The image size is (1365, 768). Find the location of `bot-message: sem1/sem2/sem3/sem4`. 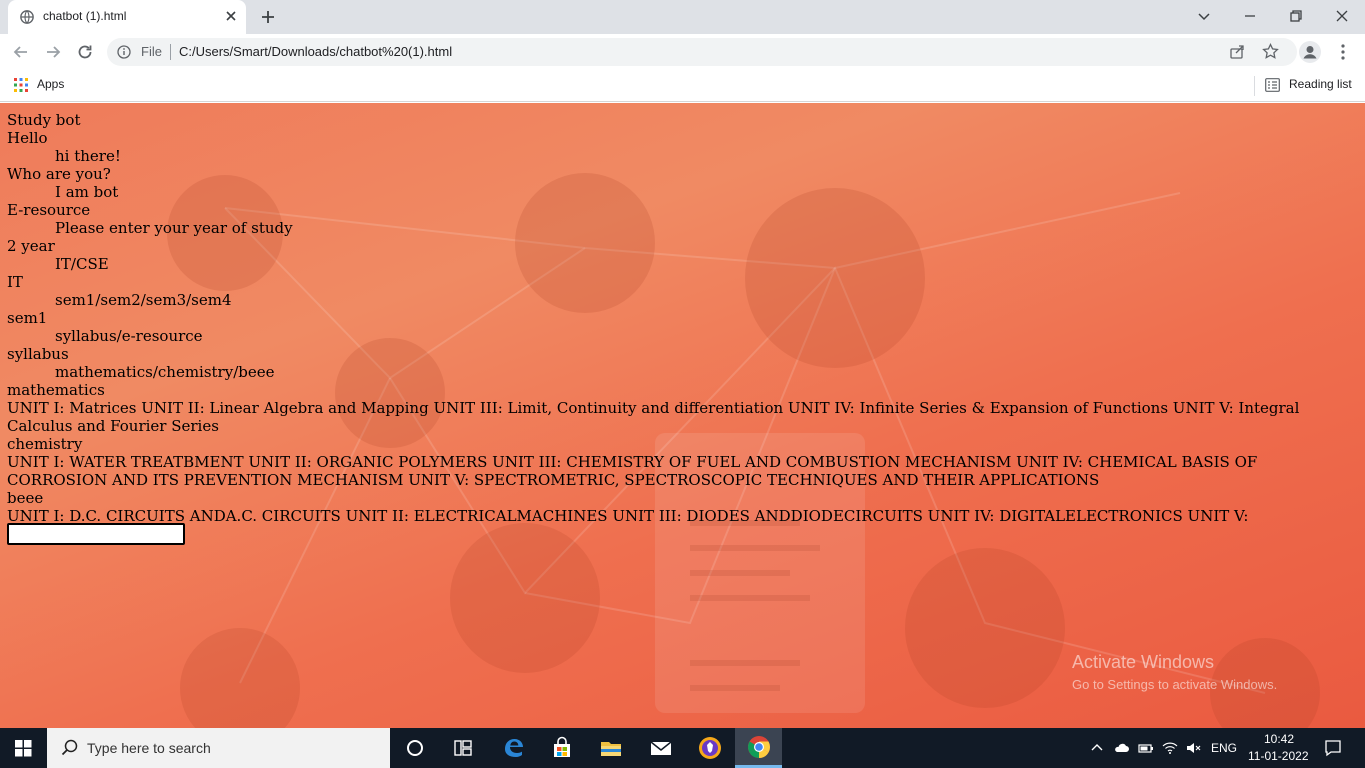

bot-message: sem1/sem2/sem3/sem4 is located at coordinates (143, 300).